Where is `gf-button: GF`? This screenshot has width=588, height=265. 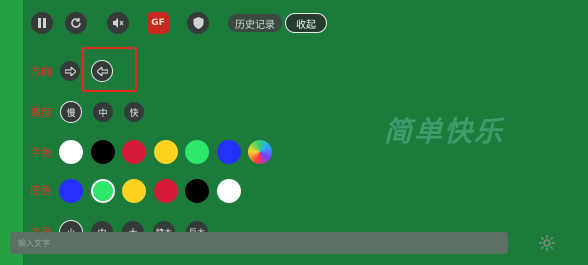 gf-button: GF is located at coordinates (158, 23).